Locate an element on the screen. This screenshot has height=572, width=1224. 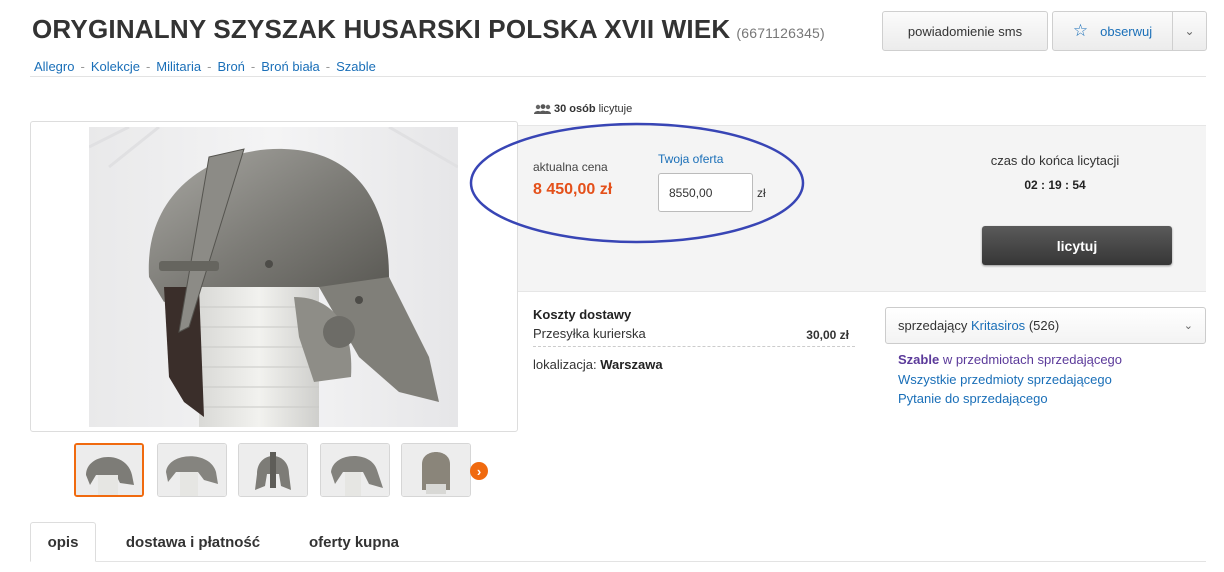
breadcrumb-allegro: Allegro is located at coordinates (54, 66).